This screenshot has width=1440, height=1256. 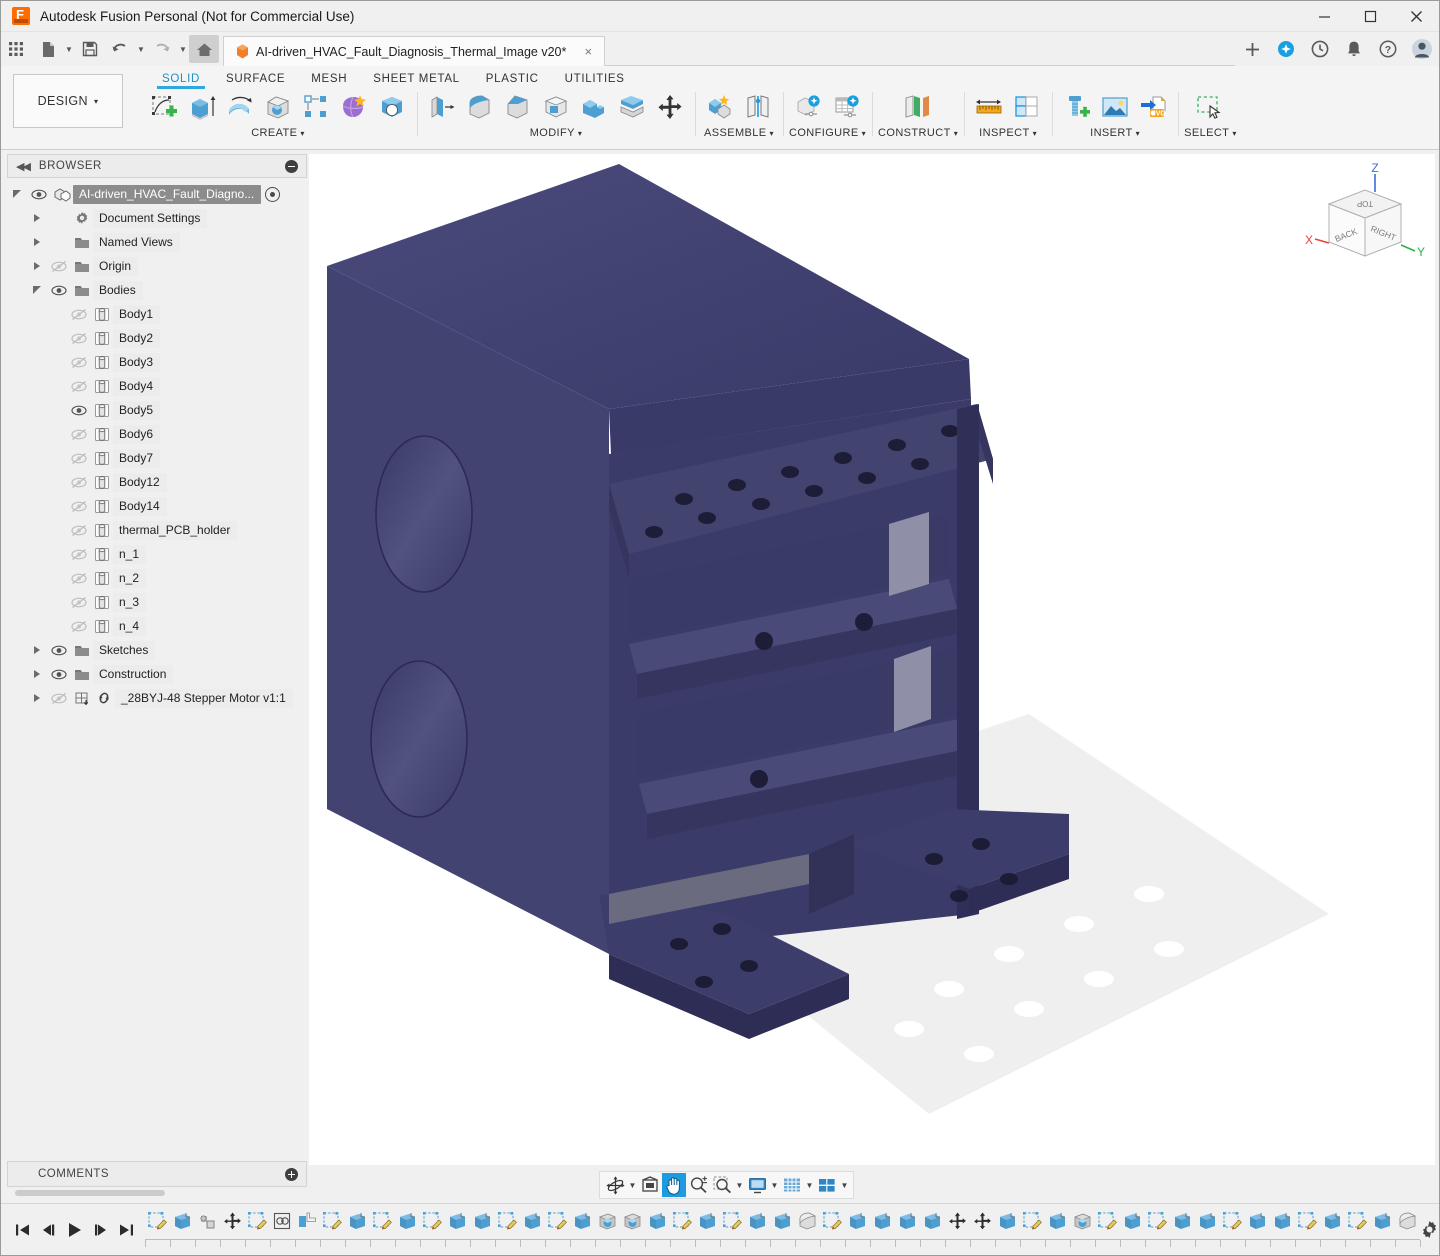 What do you see at coordinates (650, 1185) in the screenshot?
I see `look-at-icon` at bounding box center [650, 1185].